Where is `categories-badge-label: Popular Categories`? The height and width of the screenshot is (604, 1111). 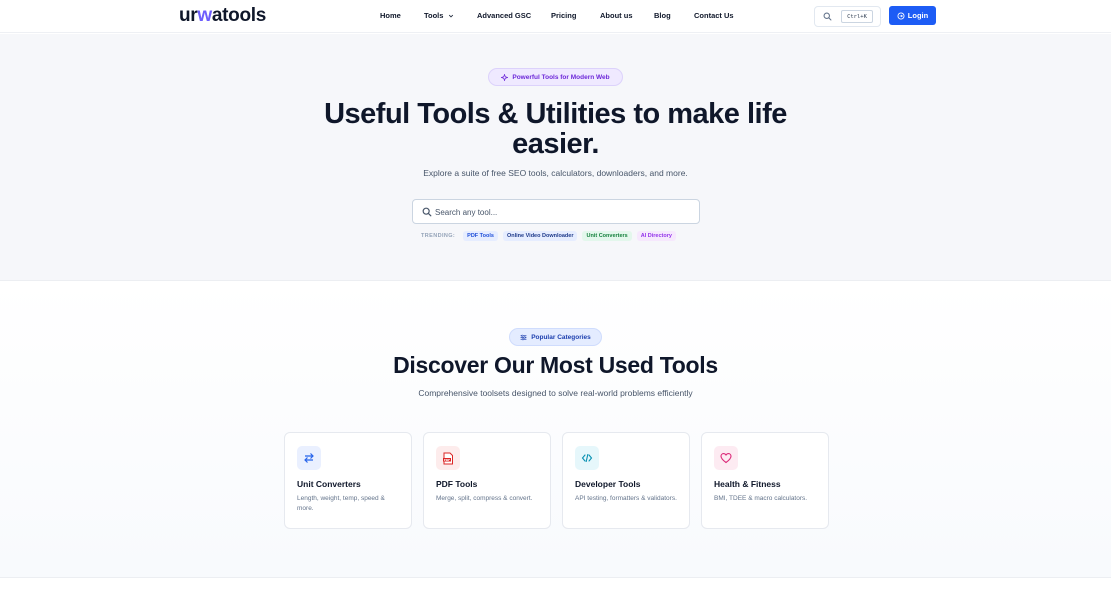 categories-badge-label: Popular Categories is located at coordinates (561, 337).